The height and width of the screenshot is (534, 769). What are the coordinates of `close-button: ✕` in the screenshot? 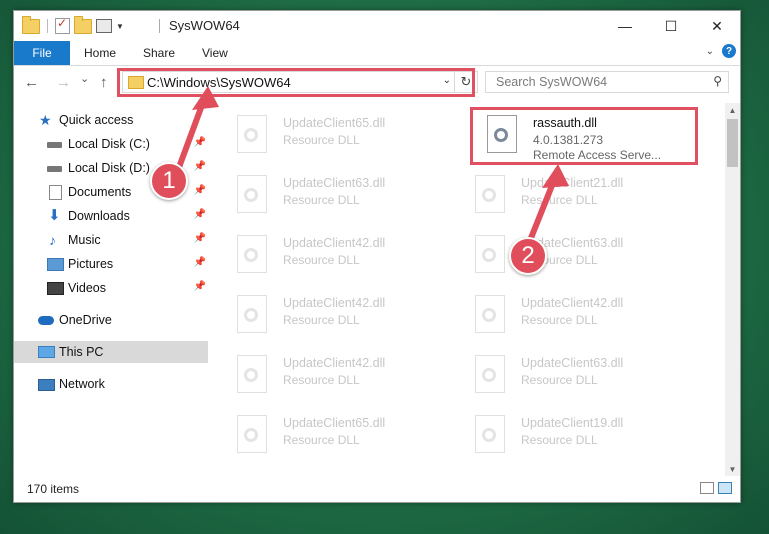 It's located at (717, 26).